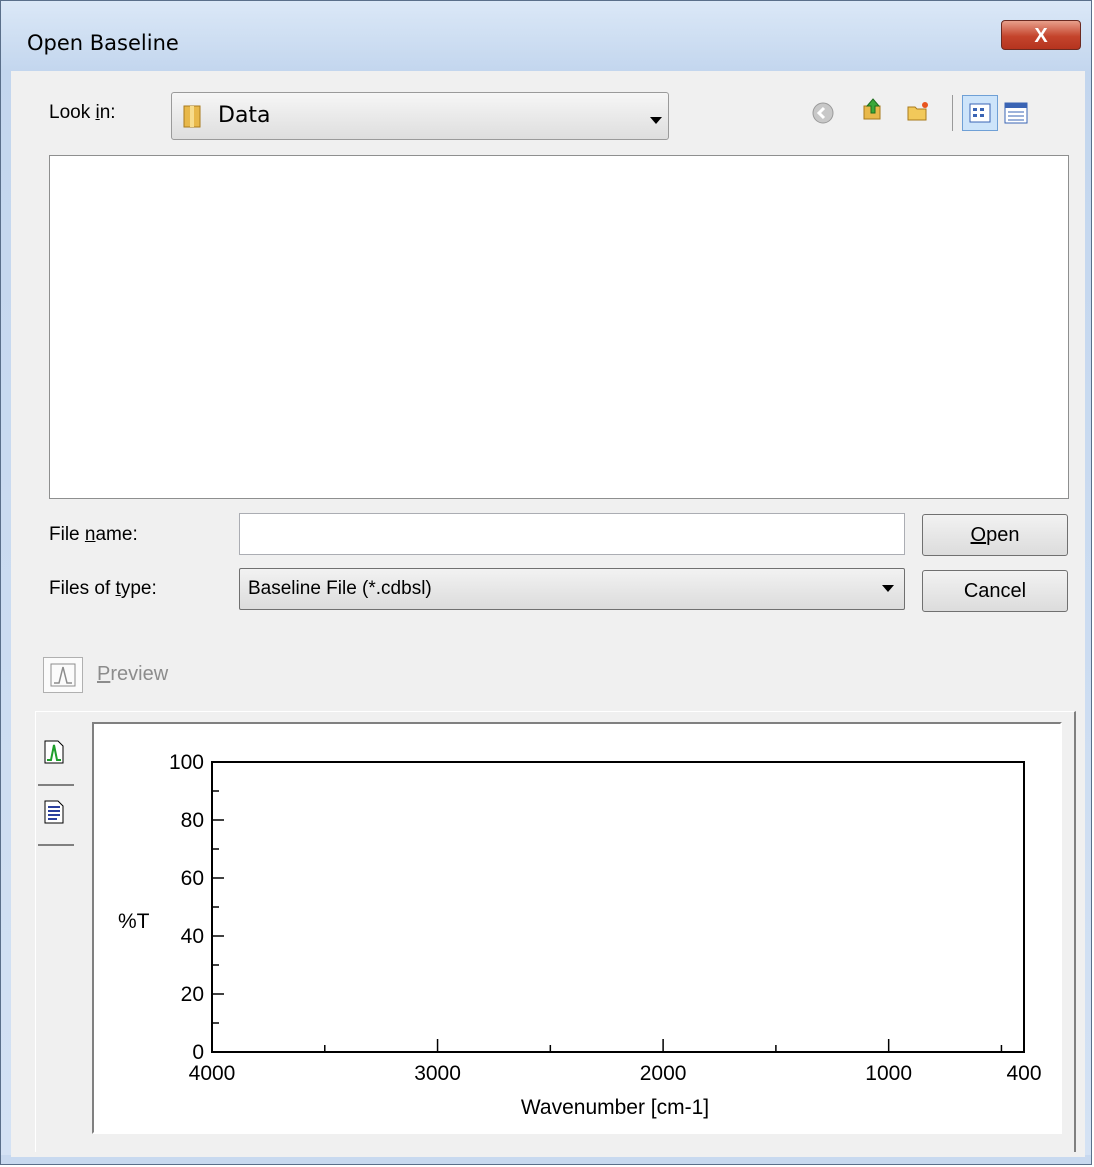  What do you see at coordinates (1023, 1073) in the screenshot?
I see `x-tick-label: 400` at bounding box center [1023, 1073].